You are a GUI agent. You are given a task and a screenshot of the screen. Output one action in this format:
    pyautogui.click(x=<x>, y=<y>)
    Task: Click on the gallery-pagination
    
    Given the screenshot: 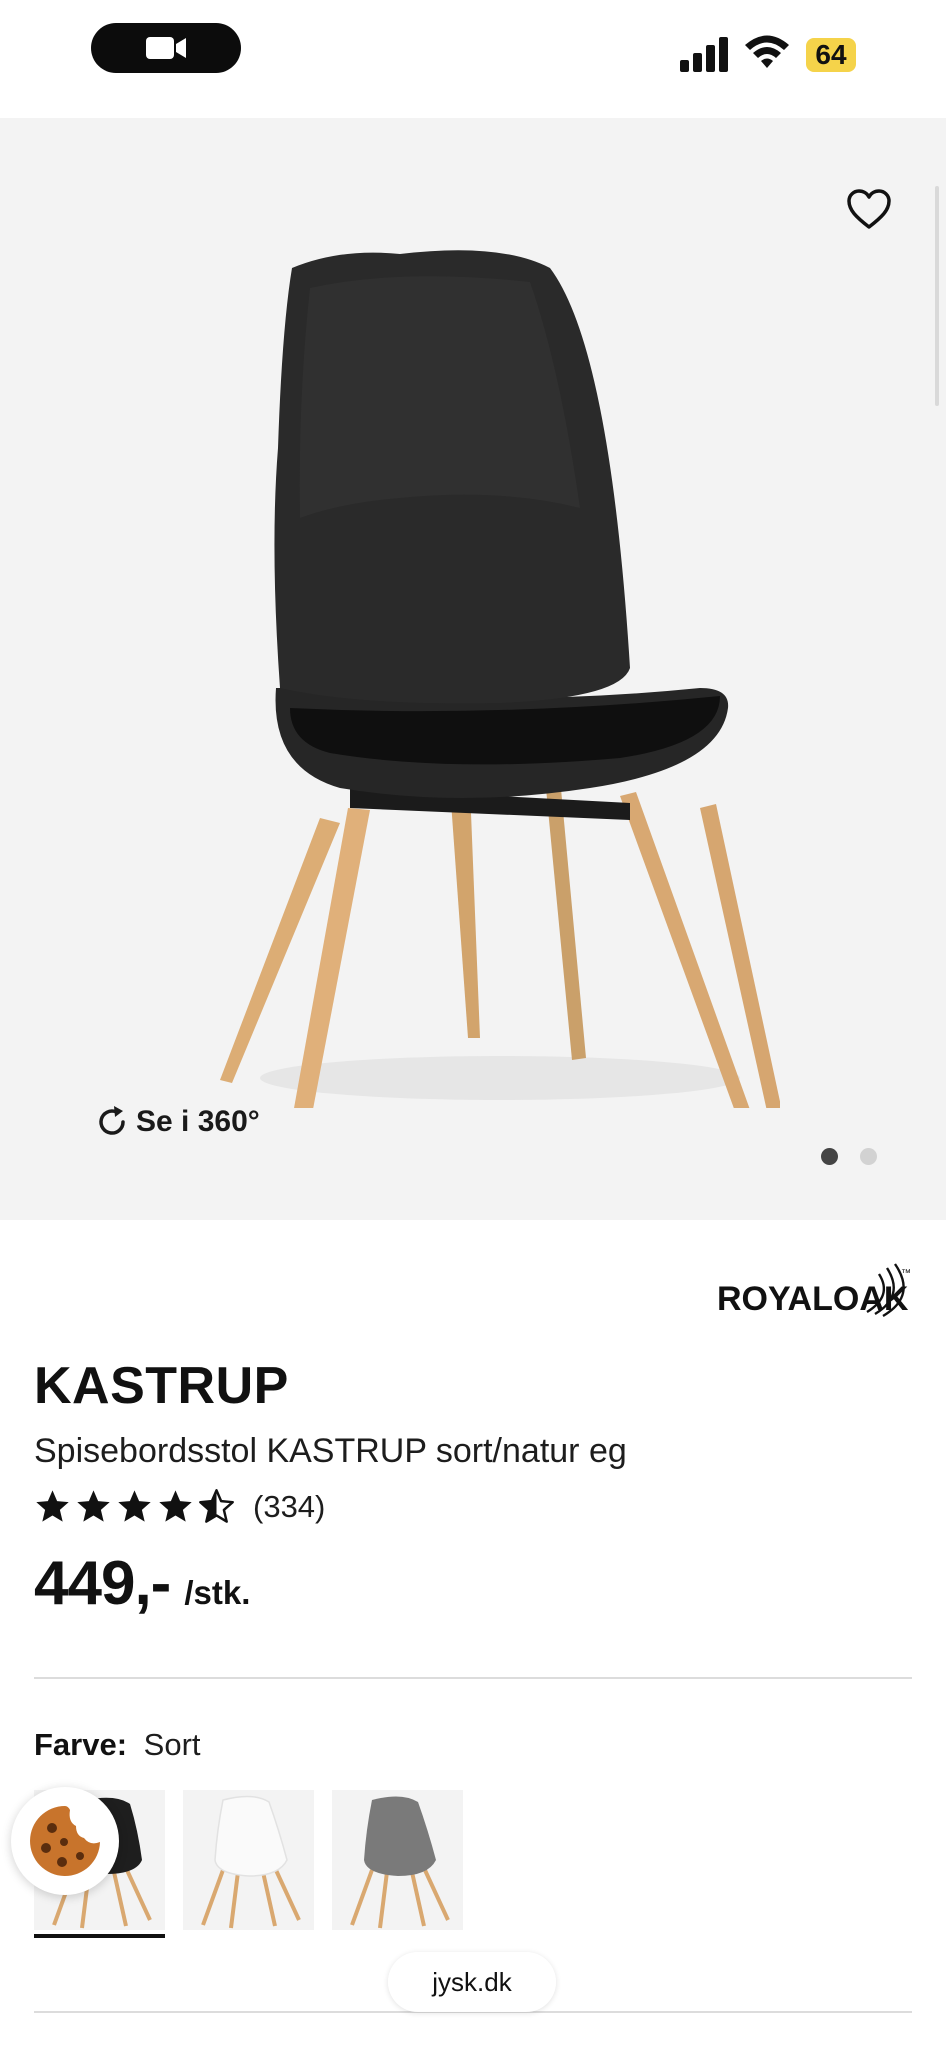 What is the action you would take?
    pyautogui.click(x=849, y=1156)
    